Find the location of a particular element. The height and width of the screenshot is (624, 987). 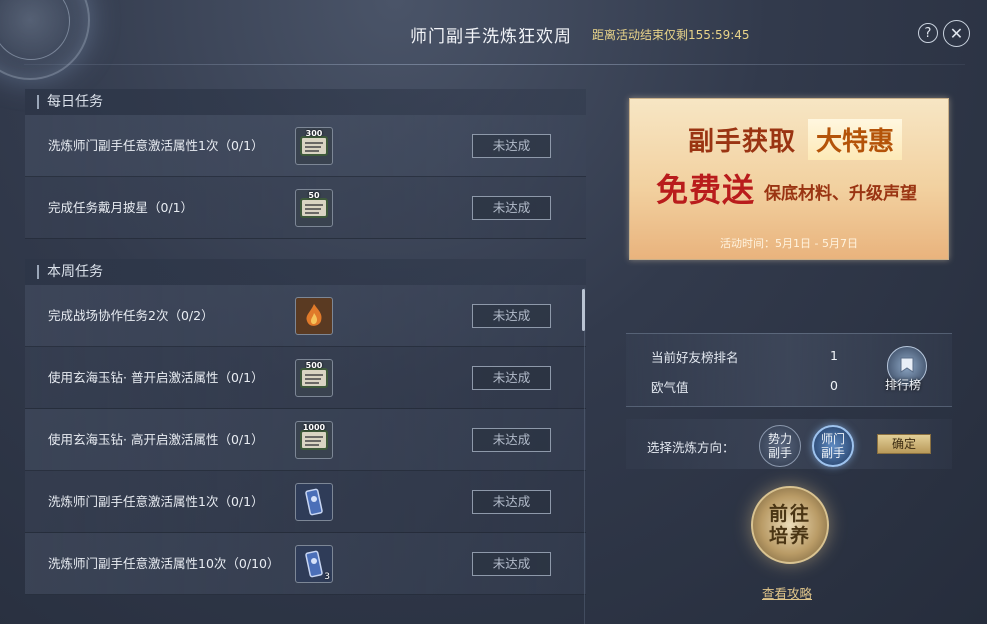

help-icon: ? is located at coordinates (928, 33).